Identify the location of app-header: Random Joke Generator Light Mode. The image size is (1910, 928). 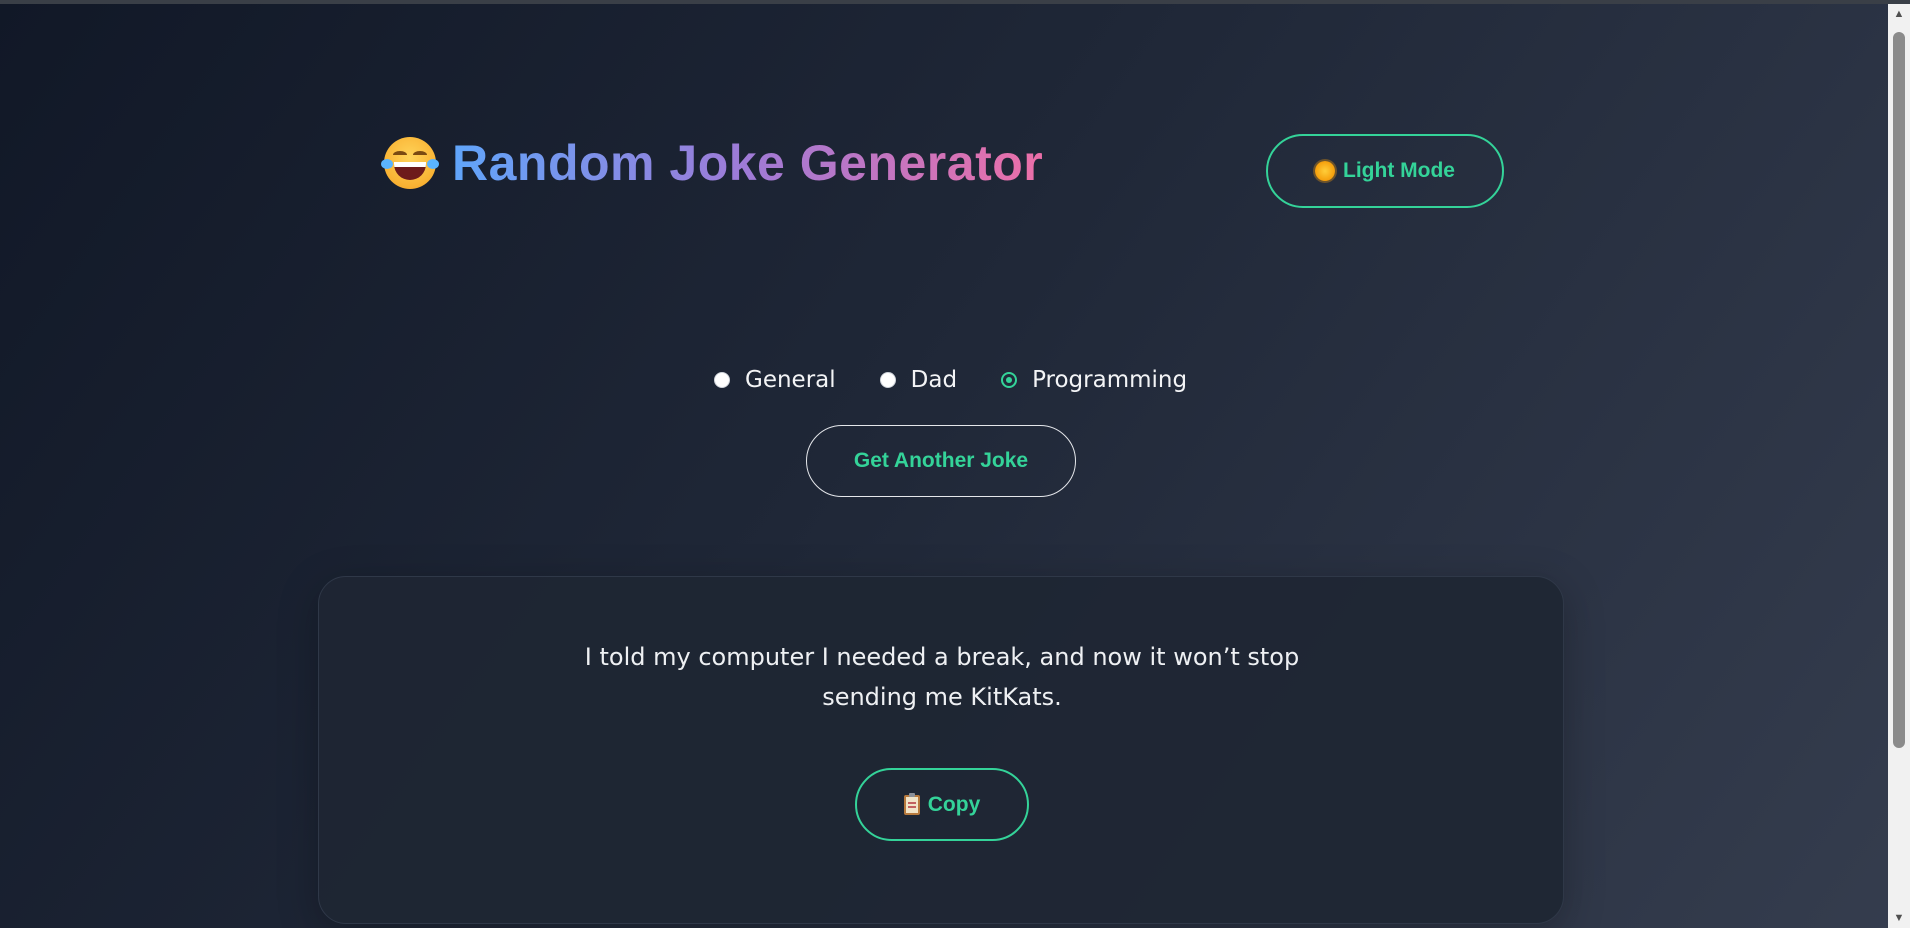
(942, 171).